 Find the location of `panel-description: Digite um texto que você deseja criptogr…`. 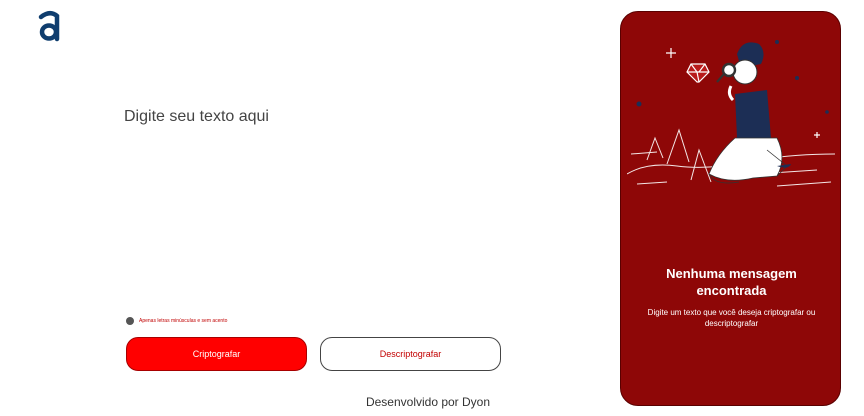

panel-description: Digite um texto que você deseja criptogr… is located at coordinates (731, 318).